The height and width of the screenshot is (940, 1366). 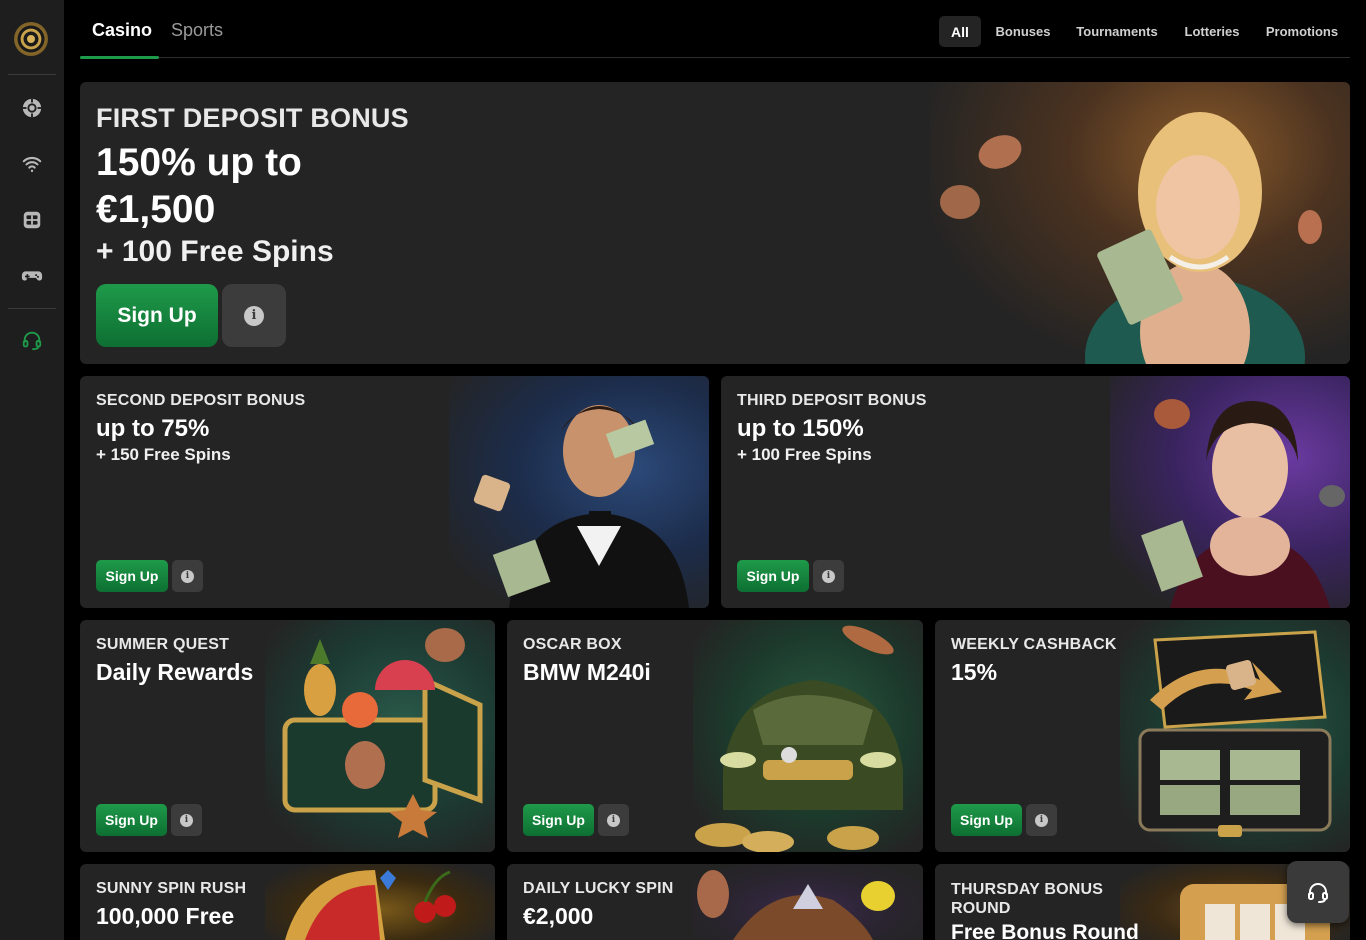 I want to click on promo-headline: €2,000, so click(x=558, y=916).